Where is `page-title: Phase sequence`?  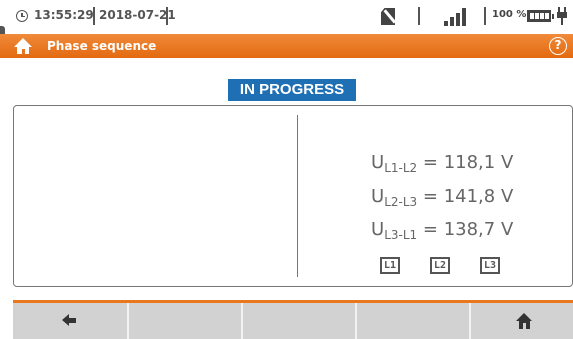
page-title: Phase sequence is located at coordinates (102, 46).